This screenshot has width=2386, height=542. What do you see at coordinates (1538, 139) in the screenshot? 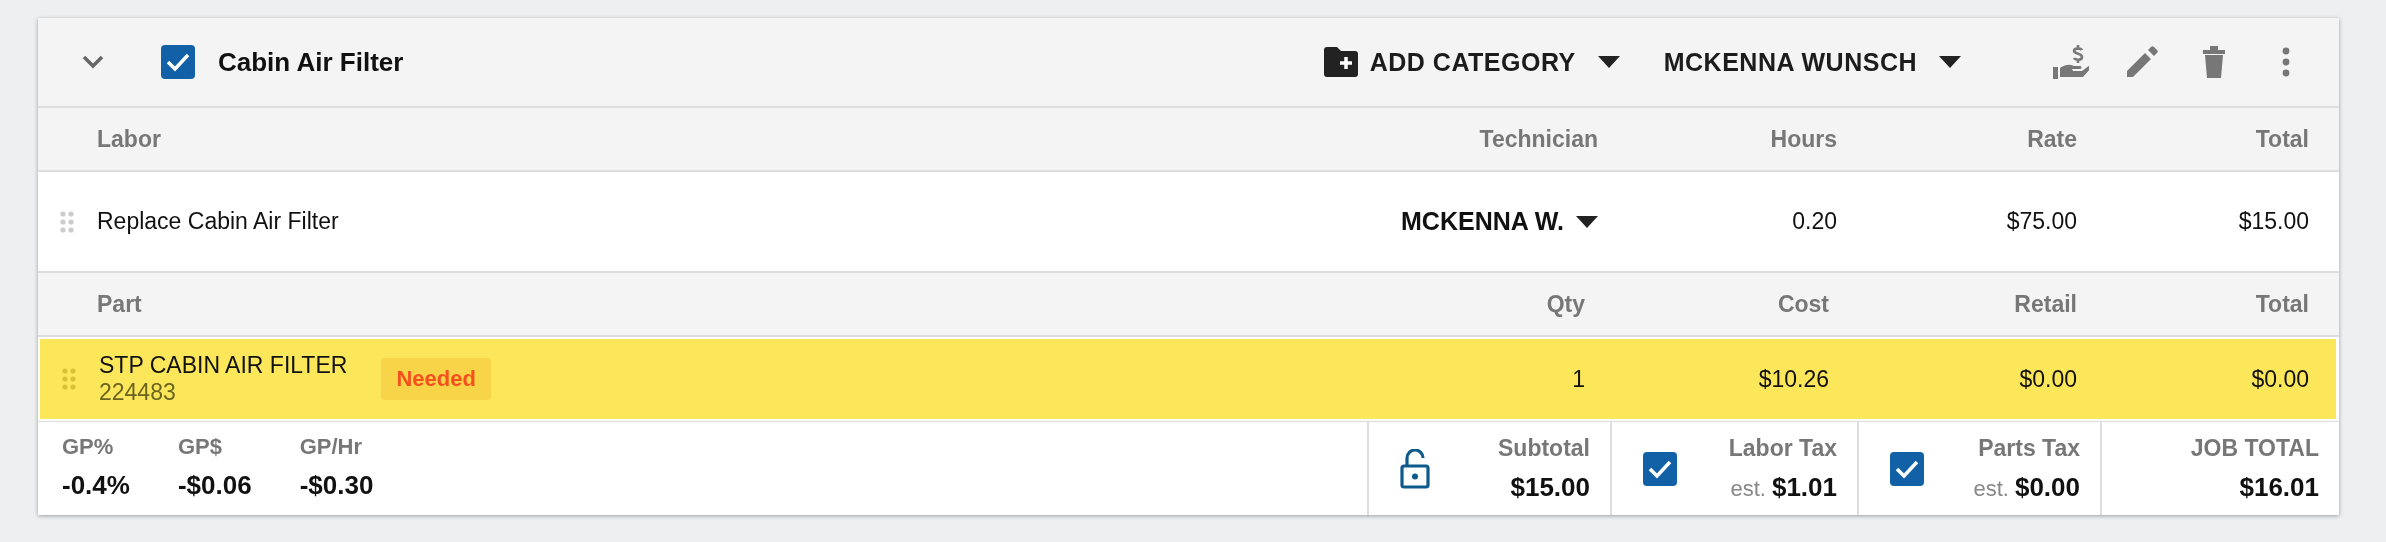
I see `column-header: Technician` at bounding box center [1538, 139].